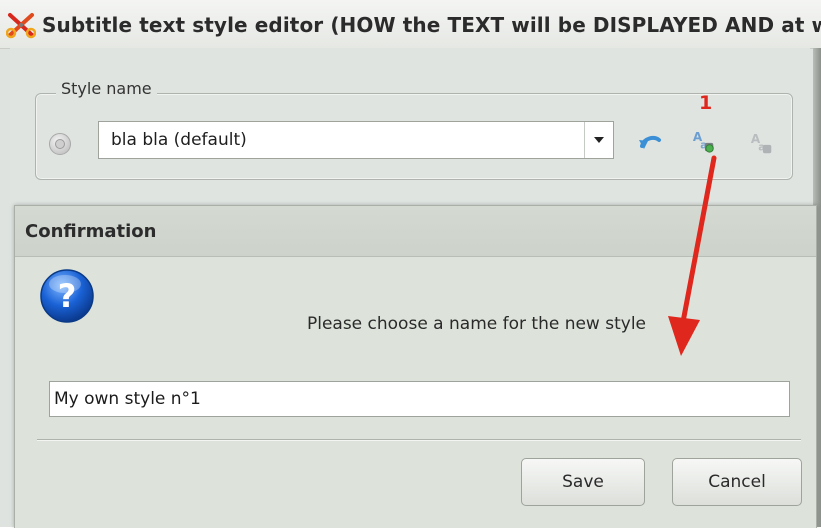 The height and width of the screenshot is (528, 821). What do you see at coordinates (419, 440) in the screenshot?
I see `dialog-separator` at bounding box center [419, 440].